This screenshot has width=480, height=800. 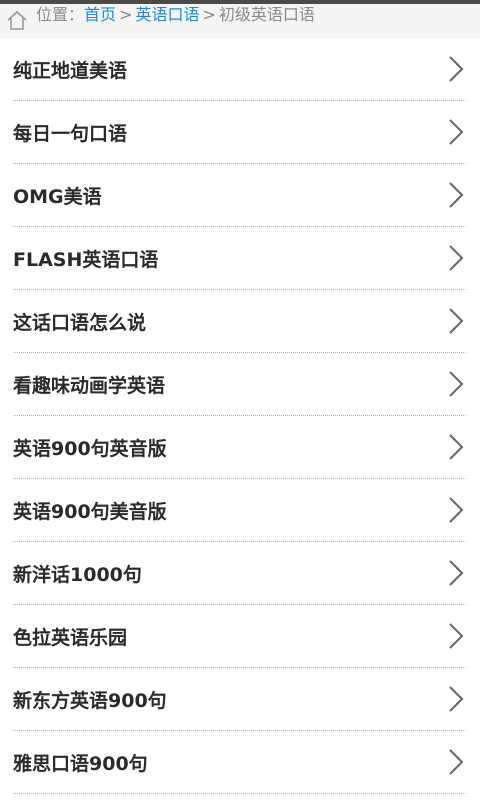 What do you see at coordinates (239, 447) in the screenshot?
I see `list-item: 英语900句英音版` at bounding box center [239, 447].